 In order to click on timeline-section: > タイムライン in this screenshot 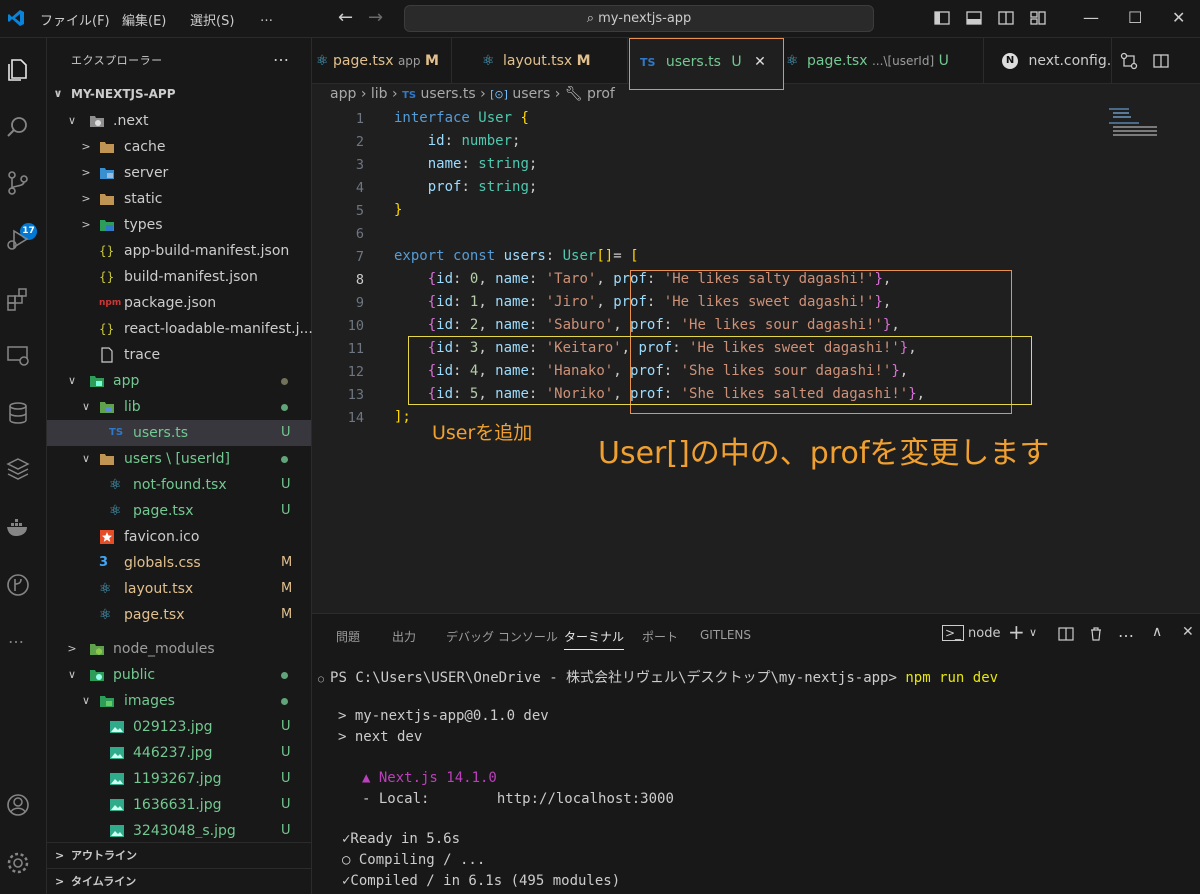, I will do `click(179, 881)`.